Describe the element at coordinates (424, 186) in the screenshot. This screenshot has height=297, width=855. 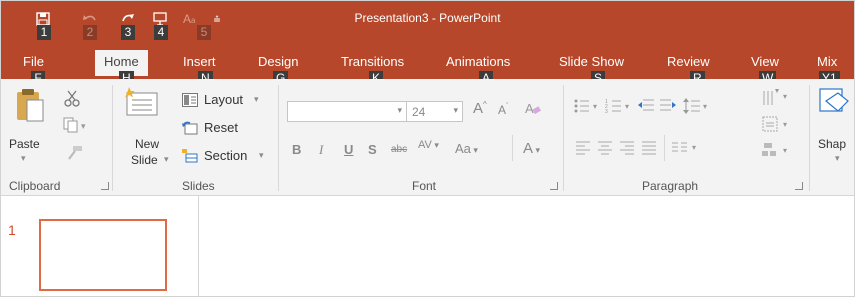
I see `group-label-font: Font` at that location.